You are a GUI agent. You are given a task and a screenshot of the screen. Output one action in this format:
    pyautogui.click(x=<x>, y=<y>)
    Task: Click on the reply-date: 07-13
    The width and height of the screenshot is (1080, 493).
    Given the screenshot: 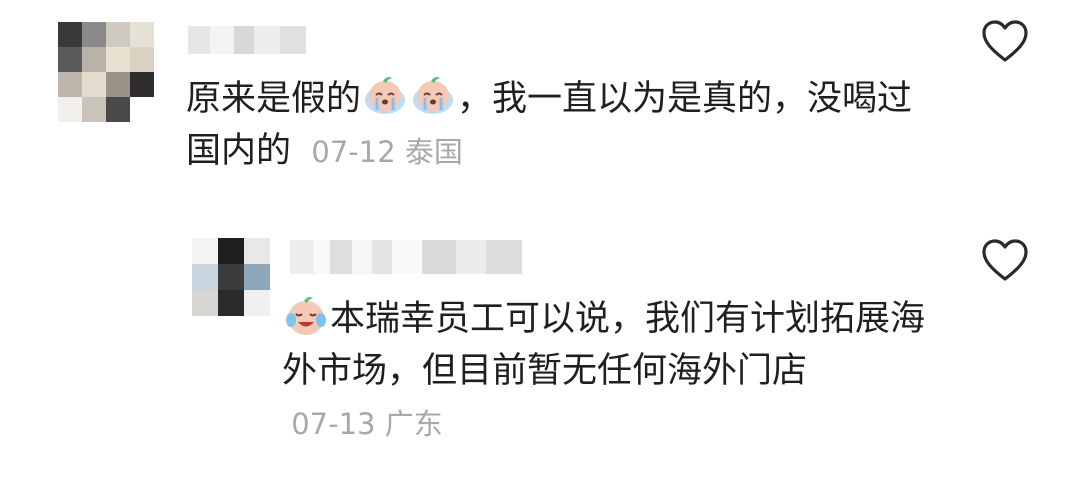 What is the action you would take?
    pyautogui.click(x=333, y=424)
    